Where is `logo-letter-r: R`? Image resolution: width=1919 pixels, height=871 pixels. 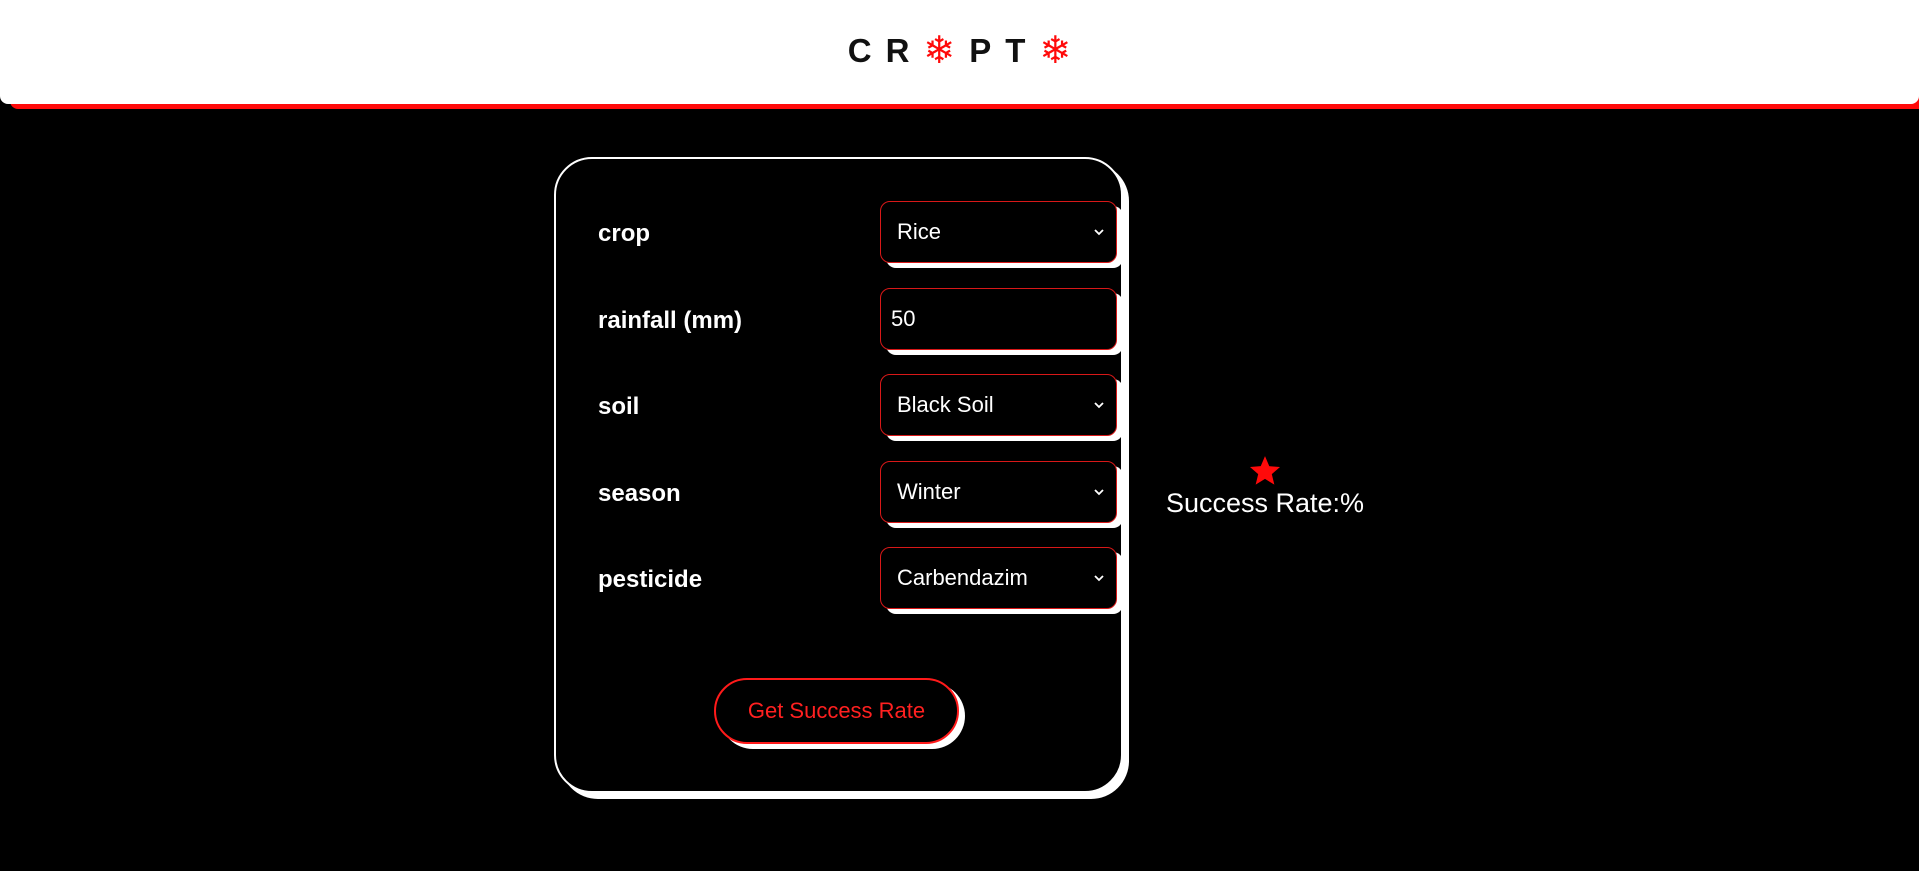 logo-letter-r: R is located at coordinates (897, 50).